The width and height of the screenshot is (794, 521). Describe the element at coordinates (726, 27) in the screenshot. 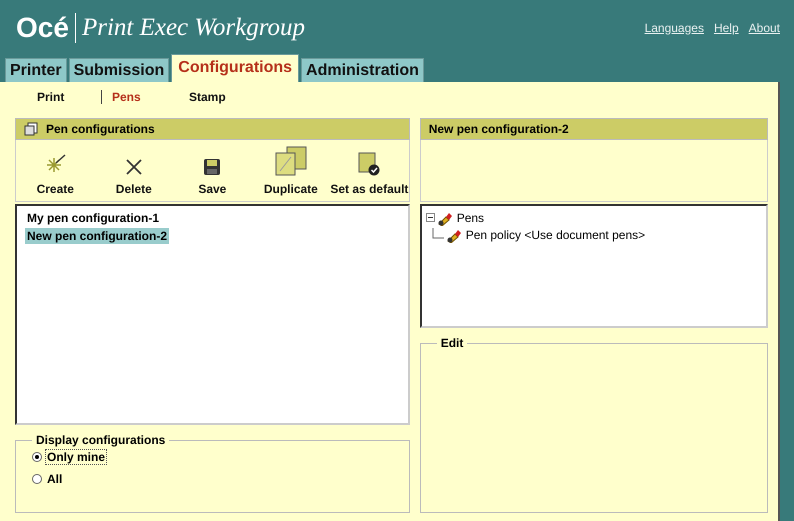

I see `header-link: Help` at that location.